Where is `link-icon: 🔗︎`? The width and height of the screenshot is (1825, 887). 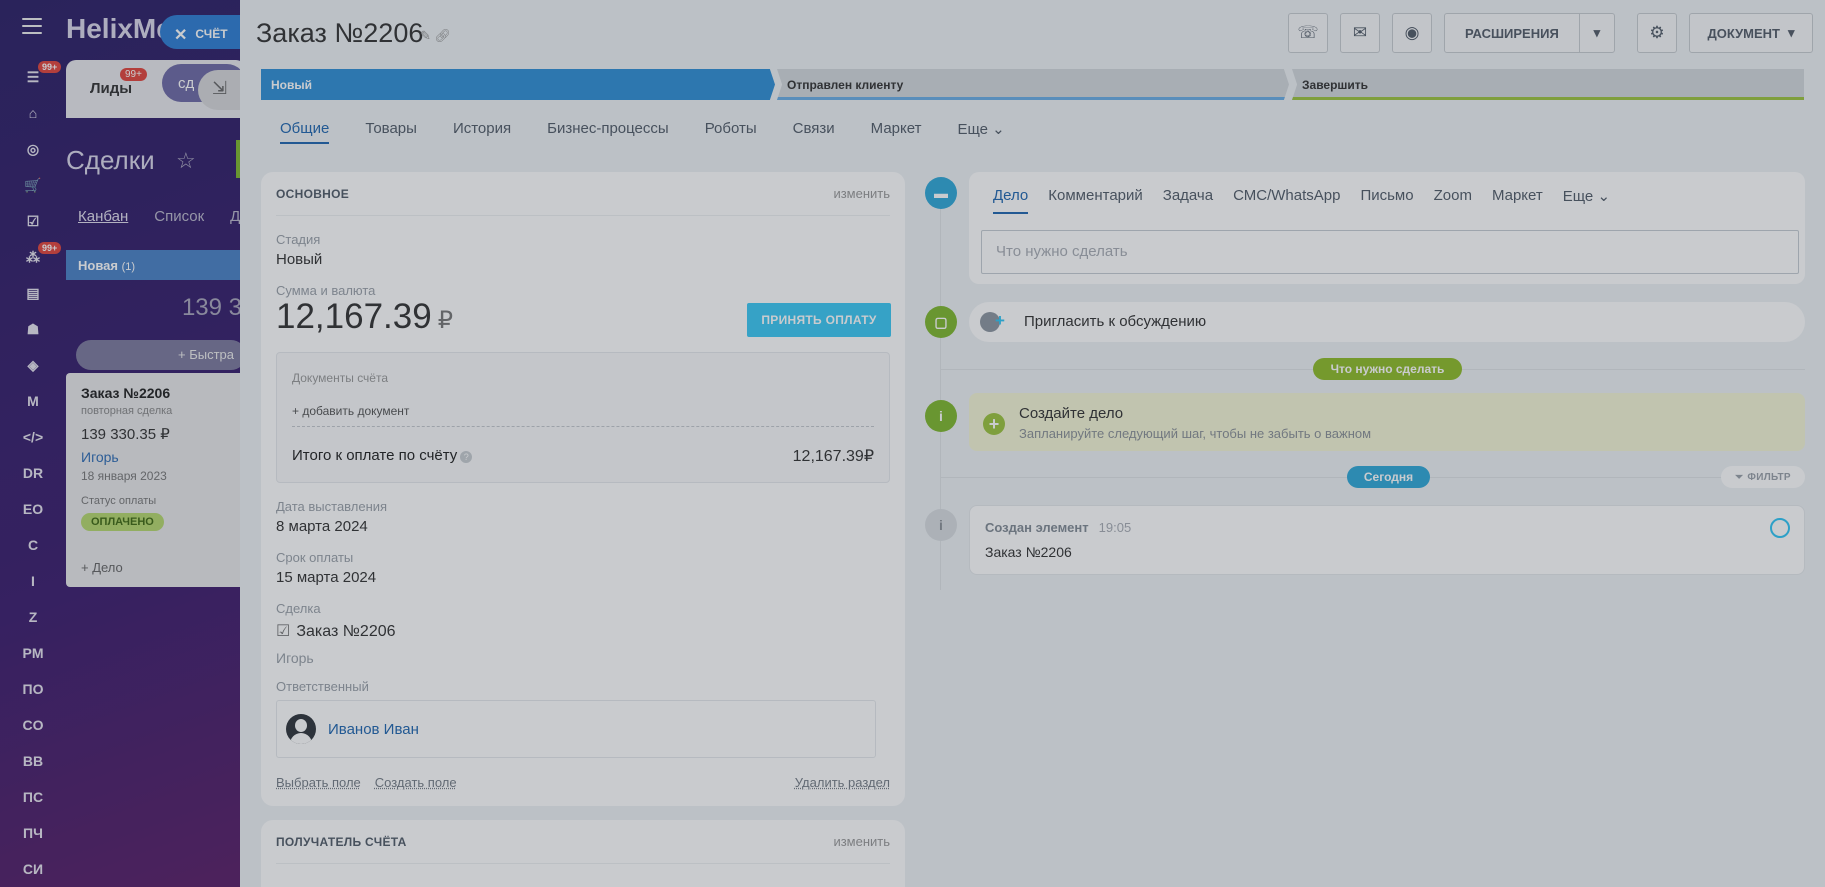 link-icon: 🔗︎ is located at coordinates (443, 35).